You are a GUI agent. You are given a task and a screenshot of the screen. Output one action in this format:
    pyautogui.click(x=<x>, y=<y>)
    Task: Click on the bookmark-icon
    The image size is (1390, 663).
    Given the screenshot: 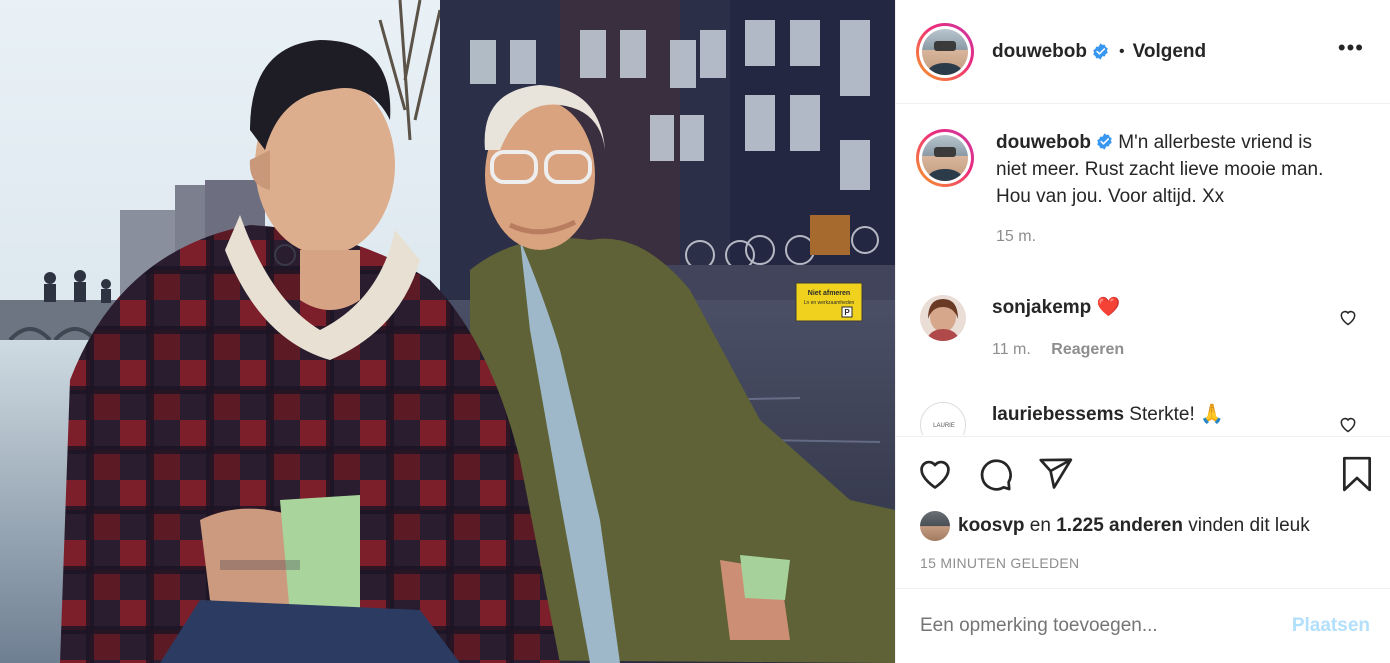 What is the action you would take?
    pyautogui.click(x=1357, y=474)
    